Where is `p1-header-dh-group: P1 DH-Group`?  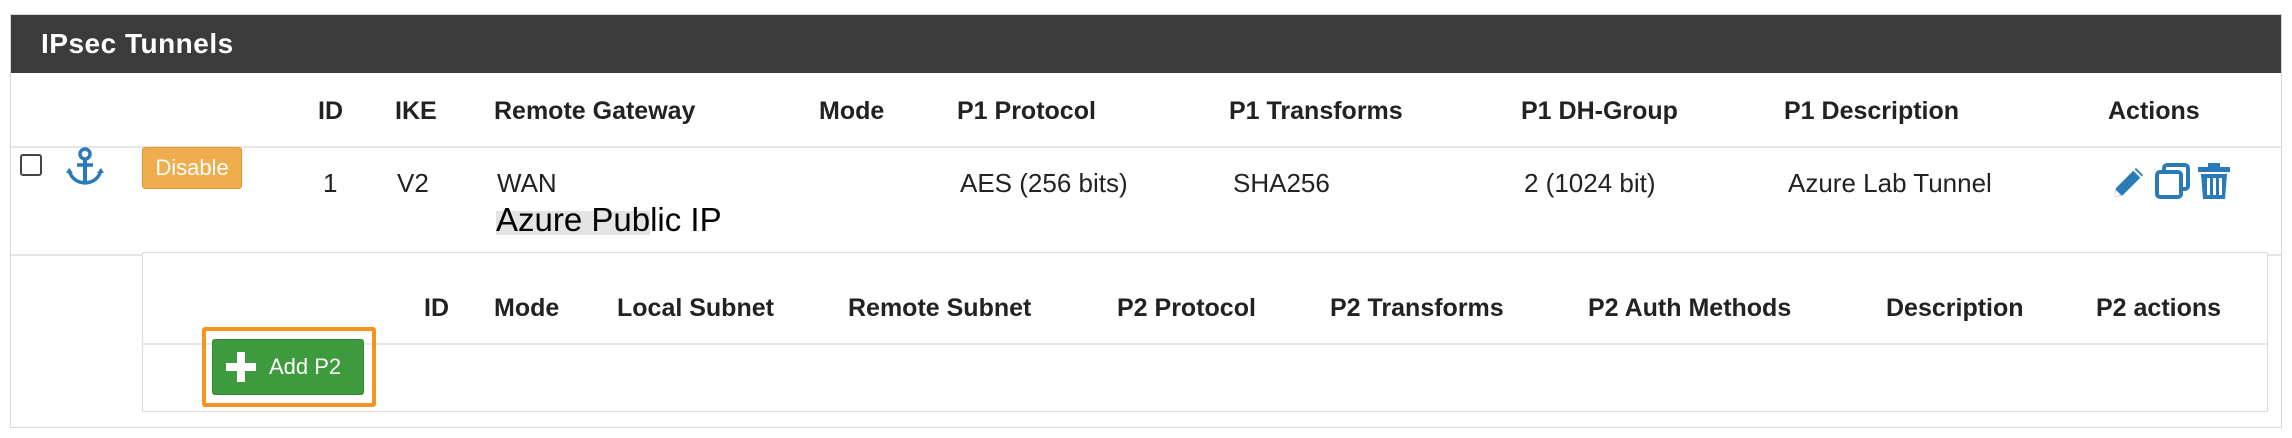
p1-header-dh-group: P1 DH-Group is located at coordinates (1599, 111).